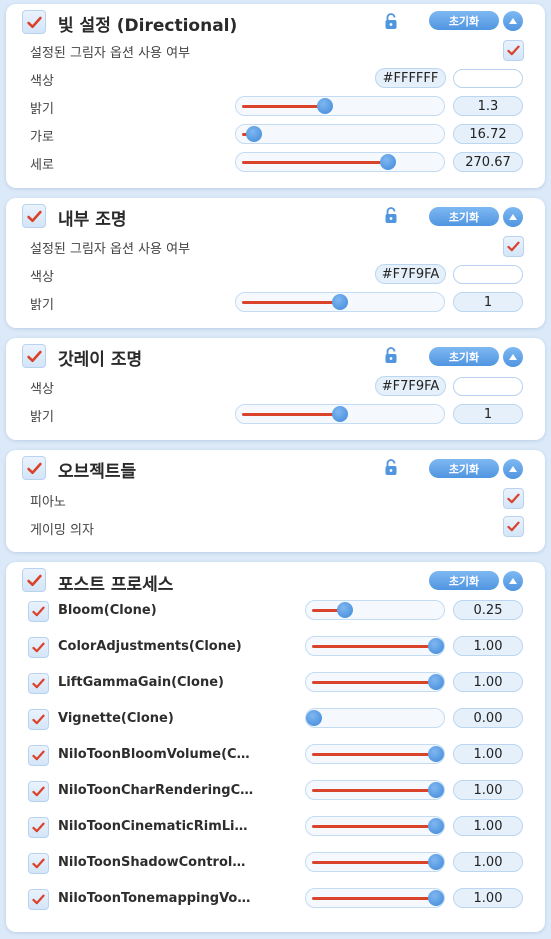 The height and width of the screenshot is (939, 551). Describe the element at coordinates (488, 162) in the screenshot. I see `vertical-value-field: 270.67` at that location.